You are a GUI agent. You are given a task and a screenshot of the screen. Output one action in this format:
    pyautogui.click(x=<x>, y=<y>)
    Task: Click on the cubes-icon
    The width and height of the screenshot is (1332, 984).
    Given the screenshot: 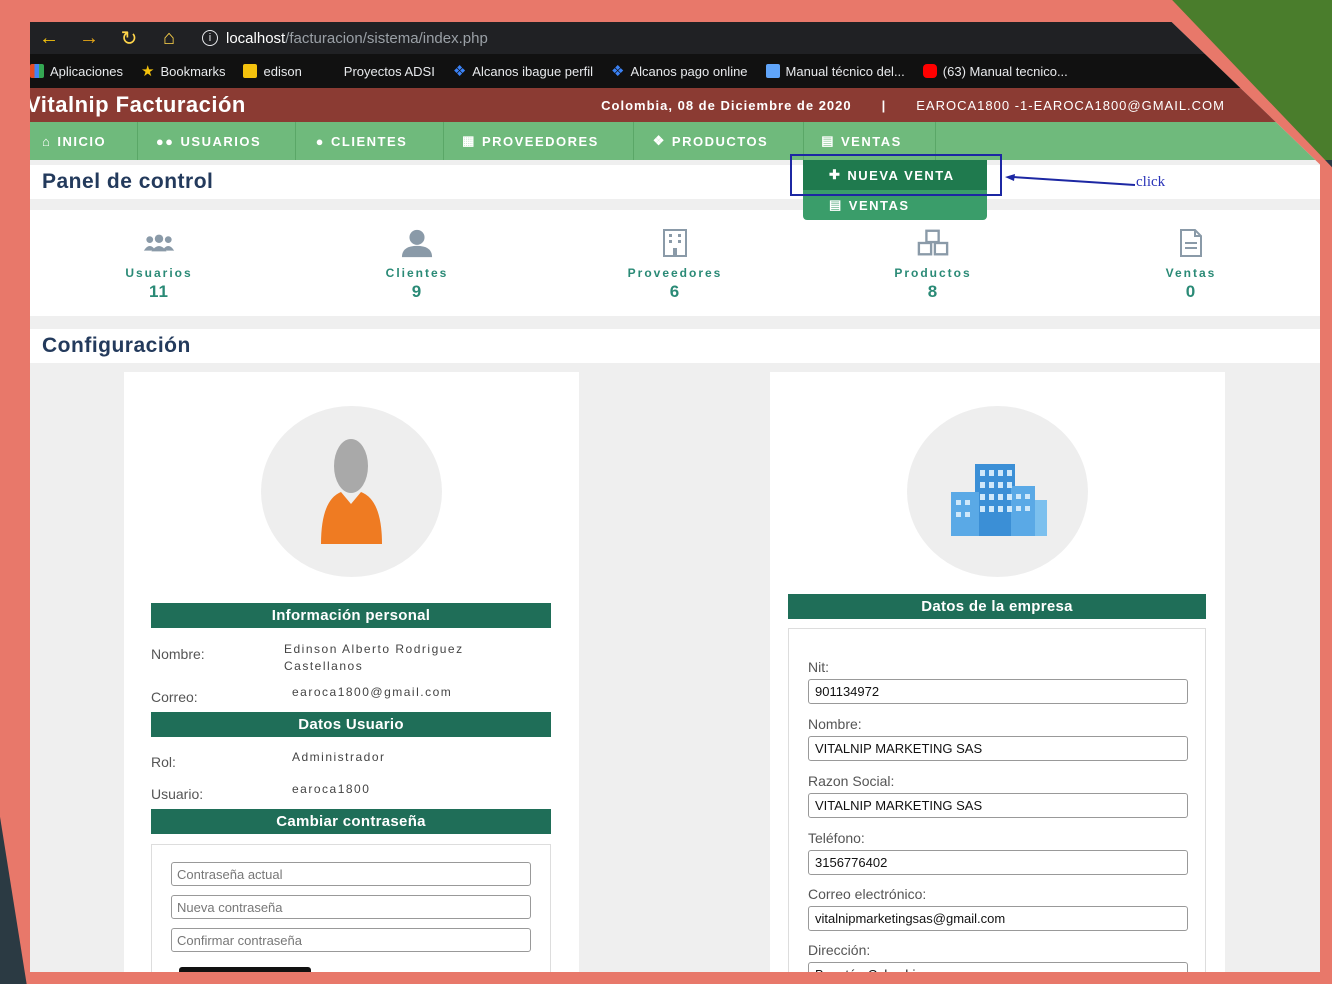 What is the action you would take?
    pyautogui.click(x=933, y=243)
    